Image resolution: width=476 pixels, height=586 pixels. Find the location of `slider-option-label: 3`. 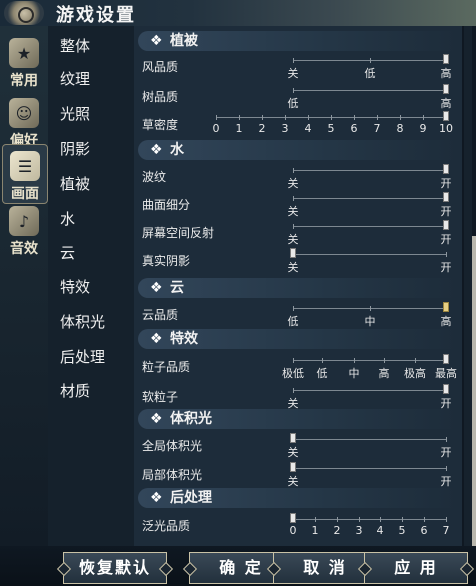

slider-option-label: 3 is located at coordinates (285, 128).